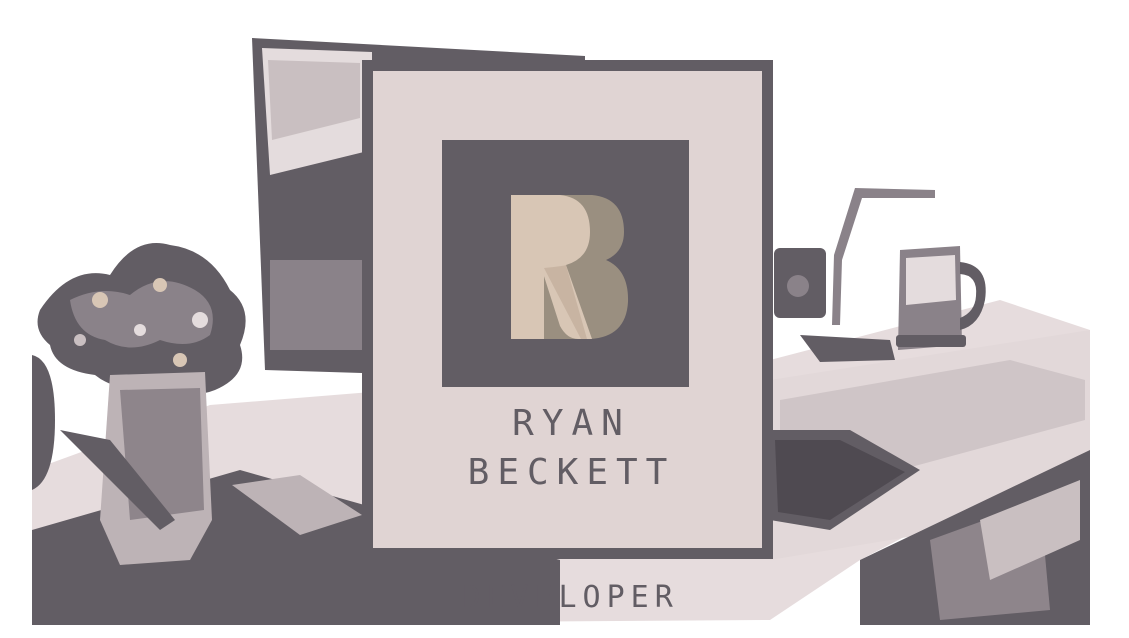  I want to click on rb-monogram-icon, so click(570, 267).